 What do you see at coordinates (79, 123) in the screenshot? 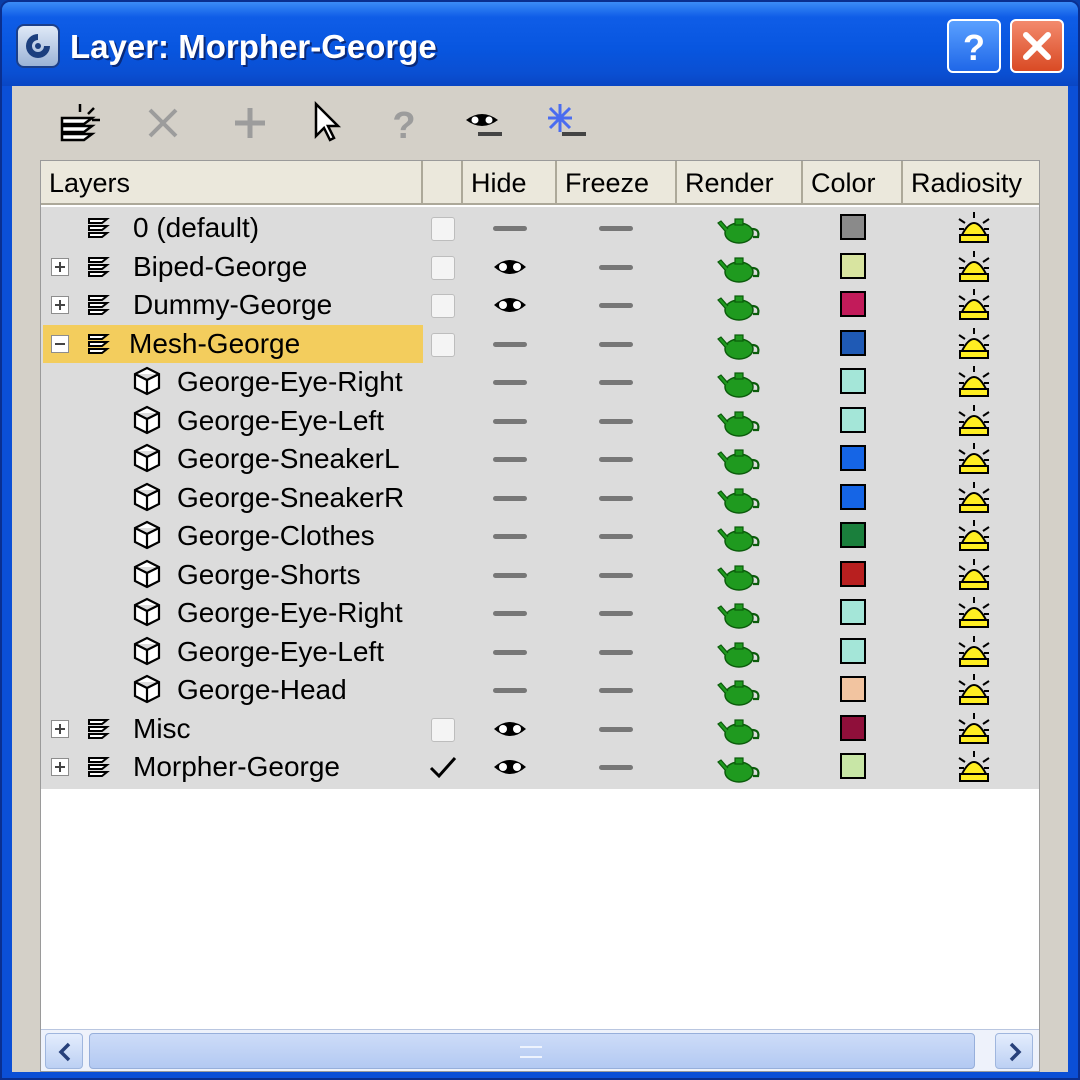
I see `create-layer-button` at bounding box center [79, 123].